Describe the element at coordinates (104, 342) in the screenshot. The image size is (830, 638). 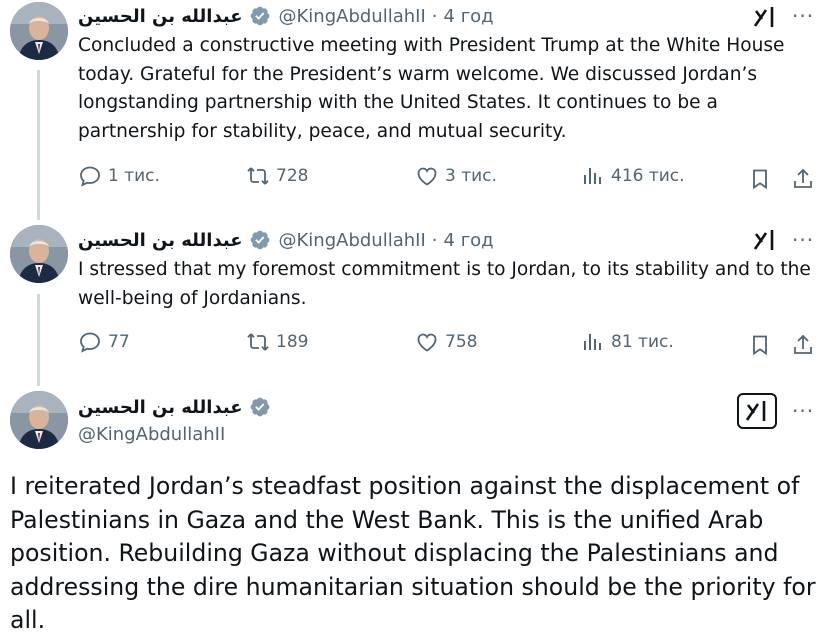
I see `reply-button: 77` at that location.